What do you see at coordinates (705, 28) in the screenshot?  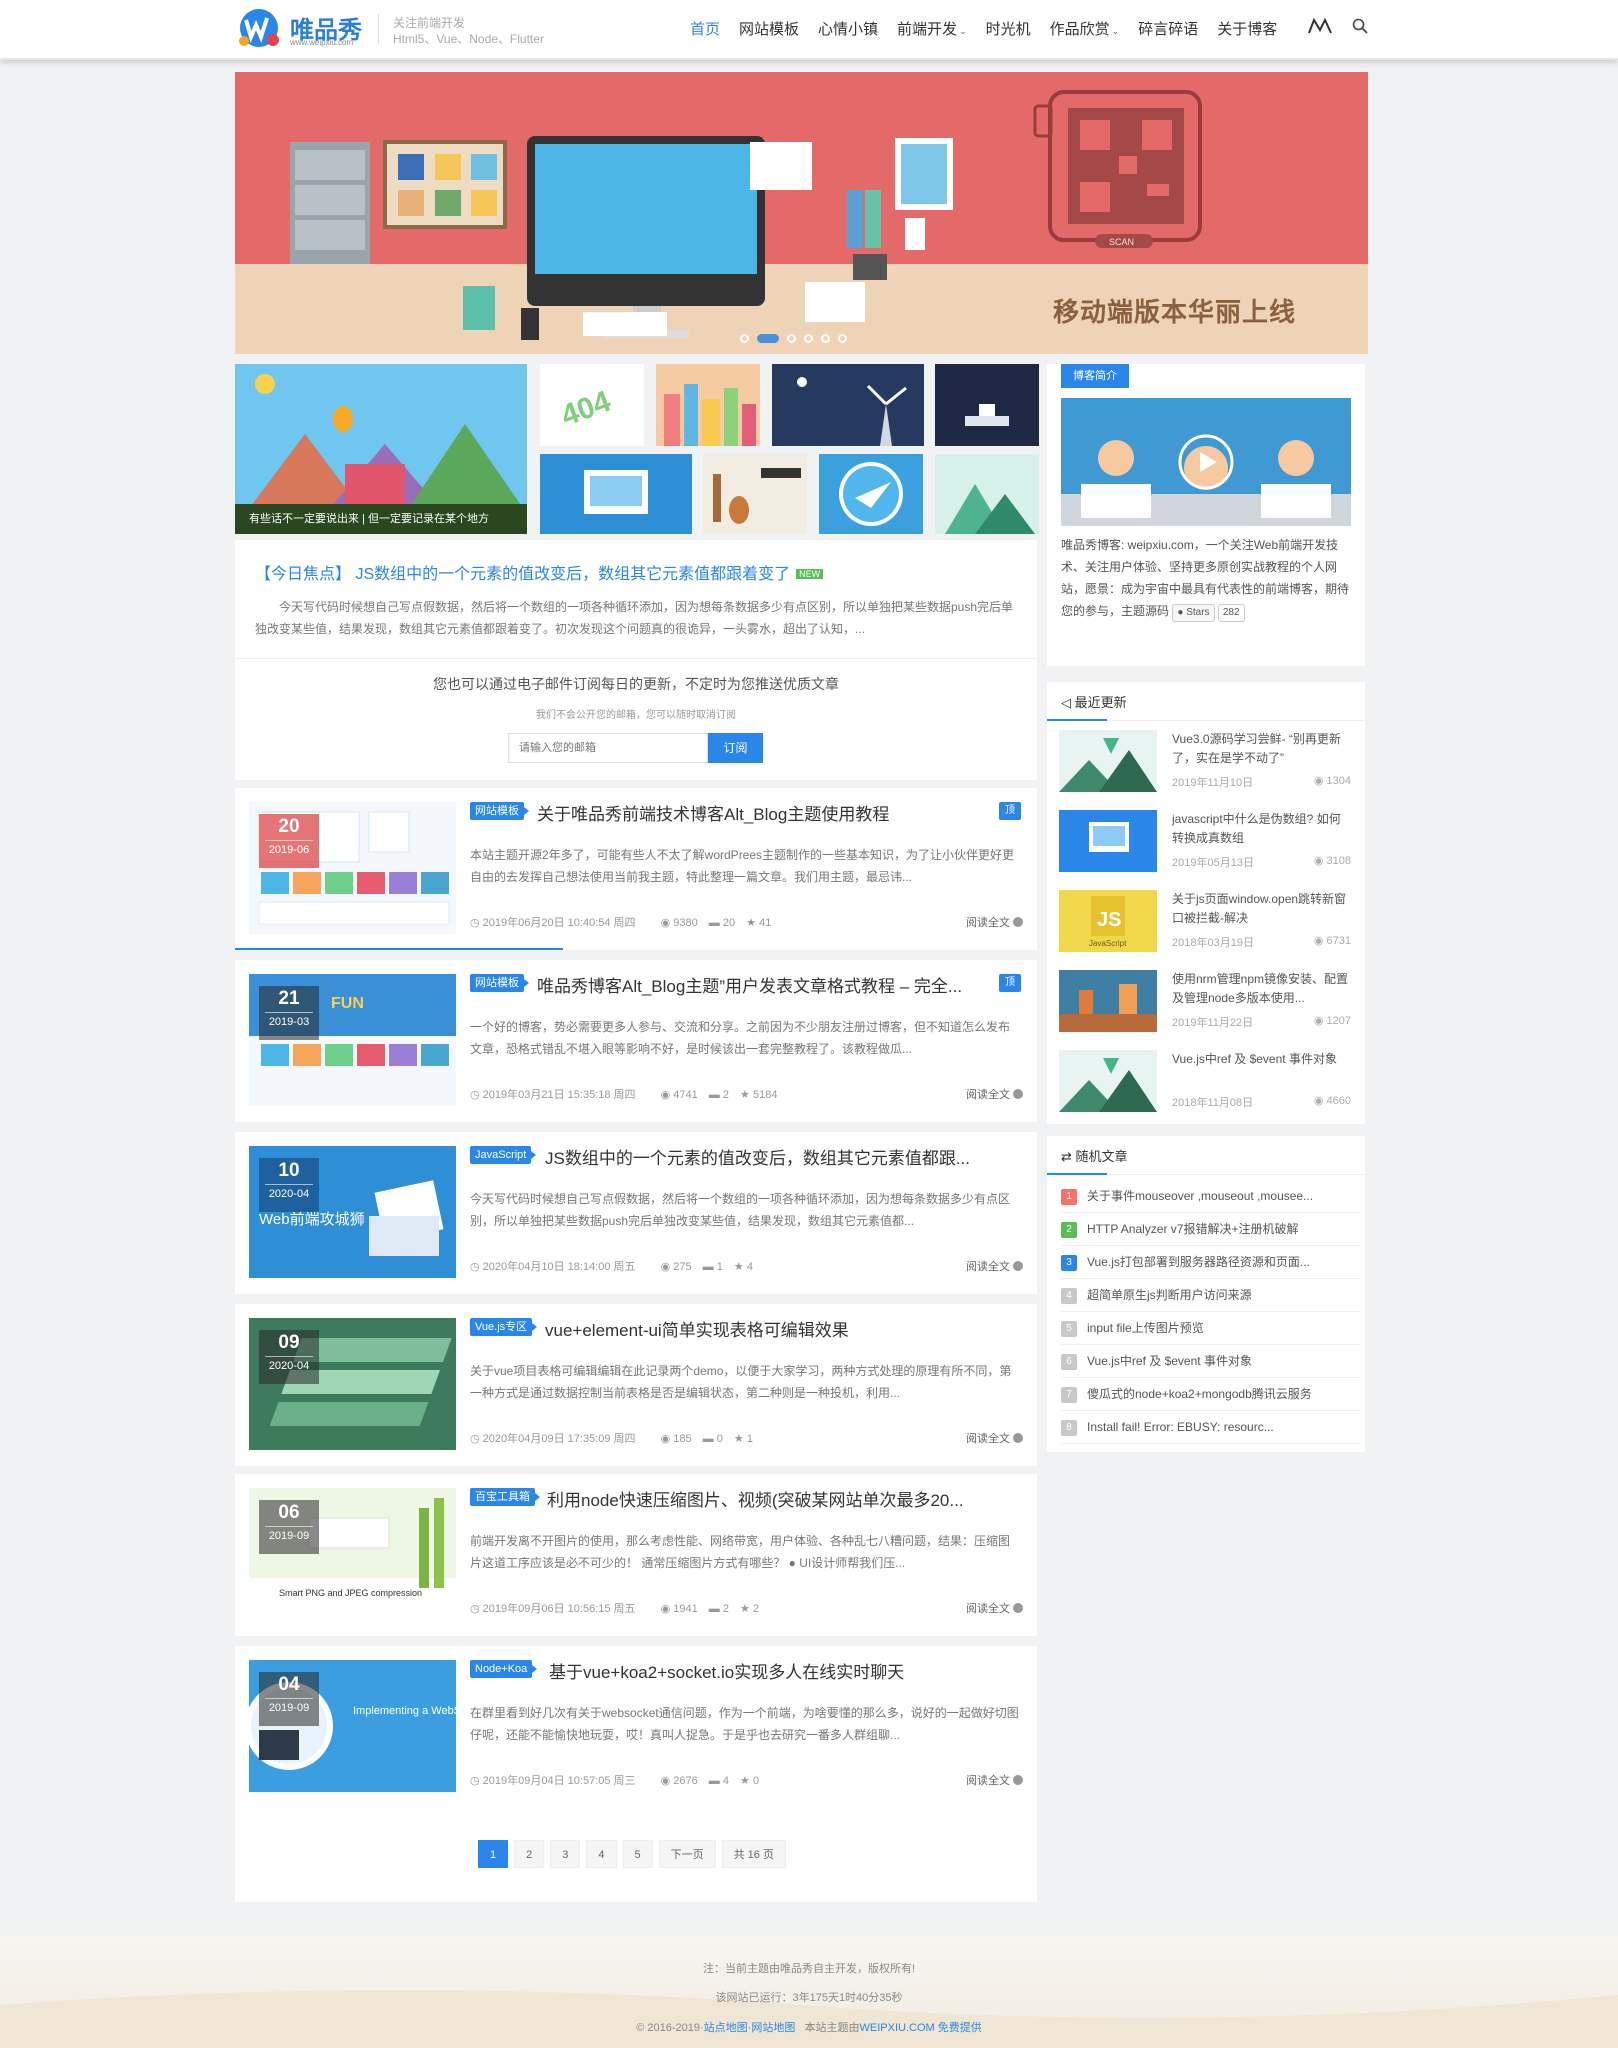 I see `nav-home: 首页` at bounding box center [705, 28].